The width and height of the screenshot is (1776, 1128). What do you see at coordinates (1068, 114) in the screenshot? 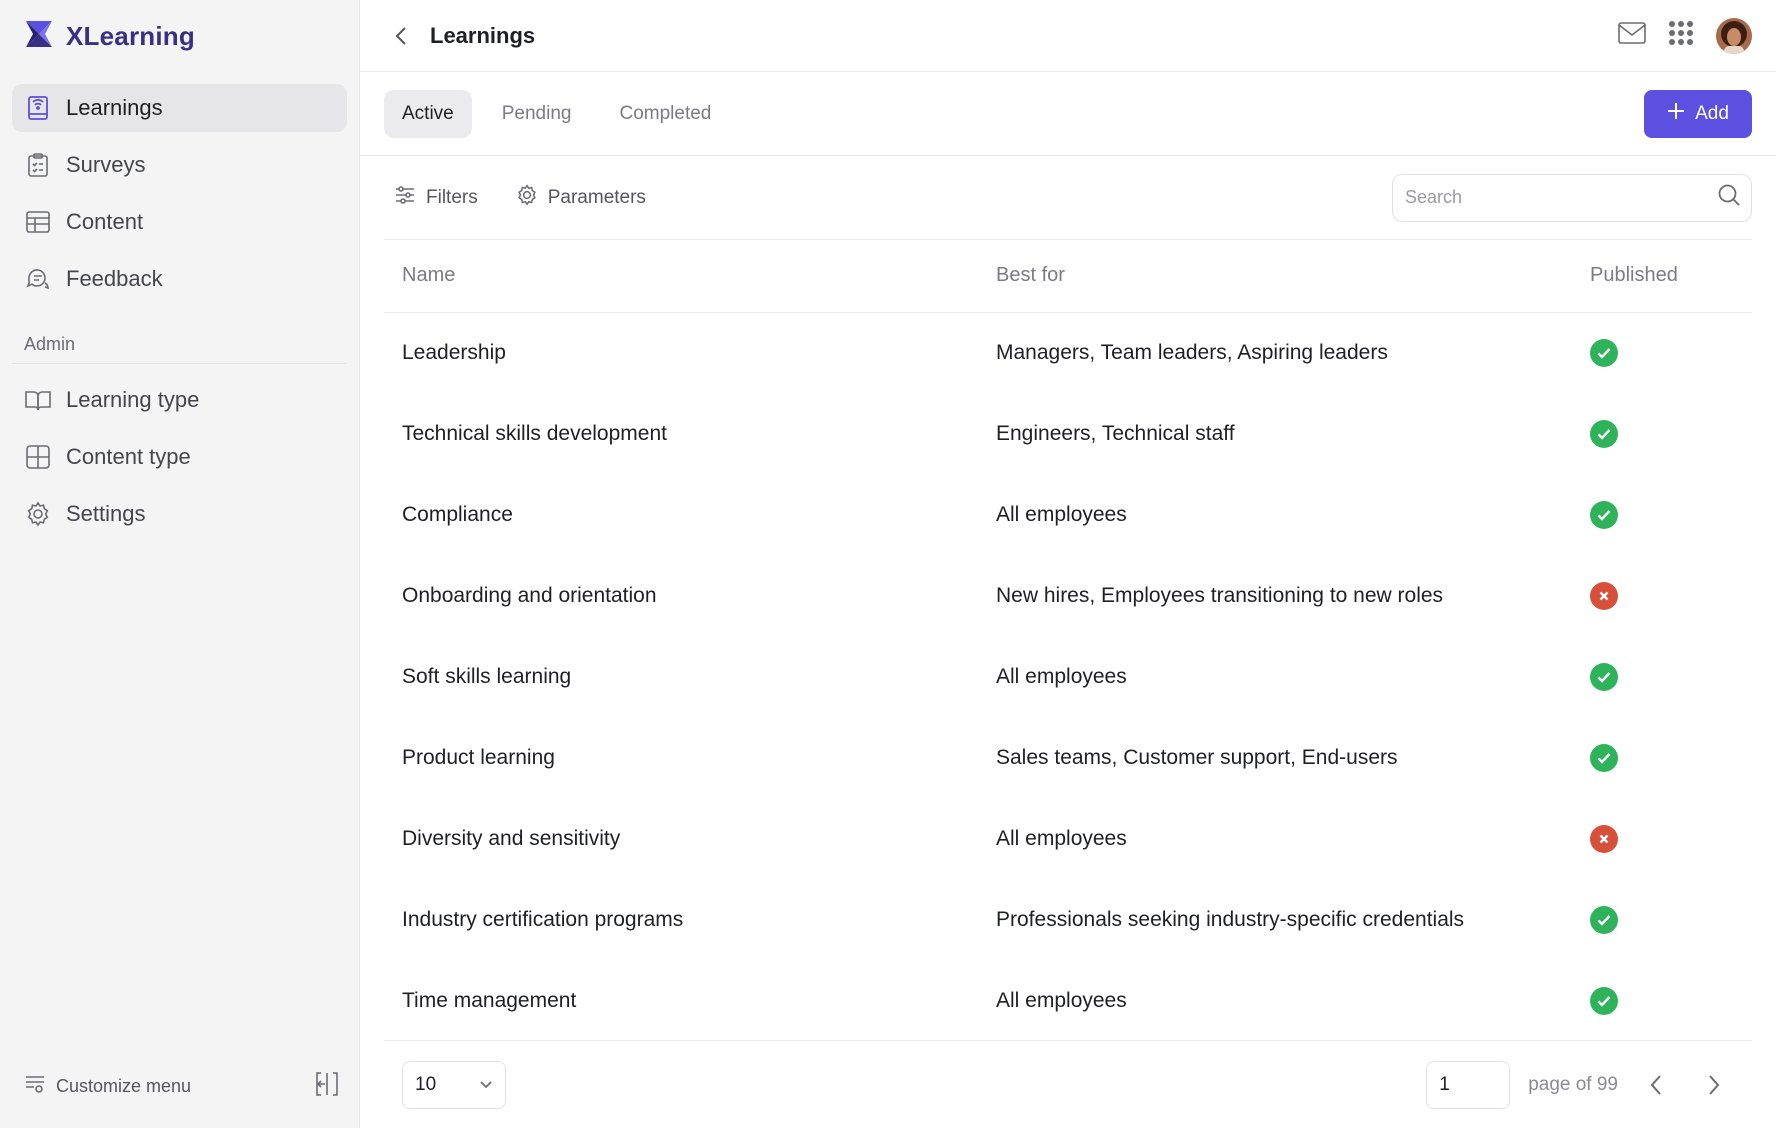
I see `tabs-bar: Active Pending Completed Add` at bounding box center [1068, 114].